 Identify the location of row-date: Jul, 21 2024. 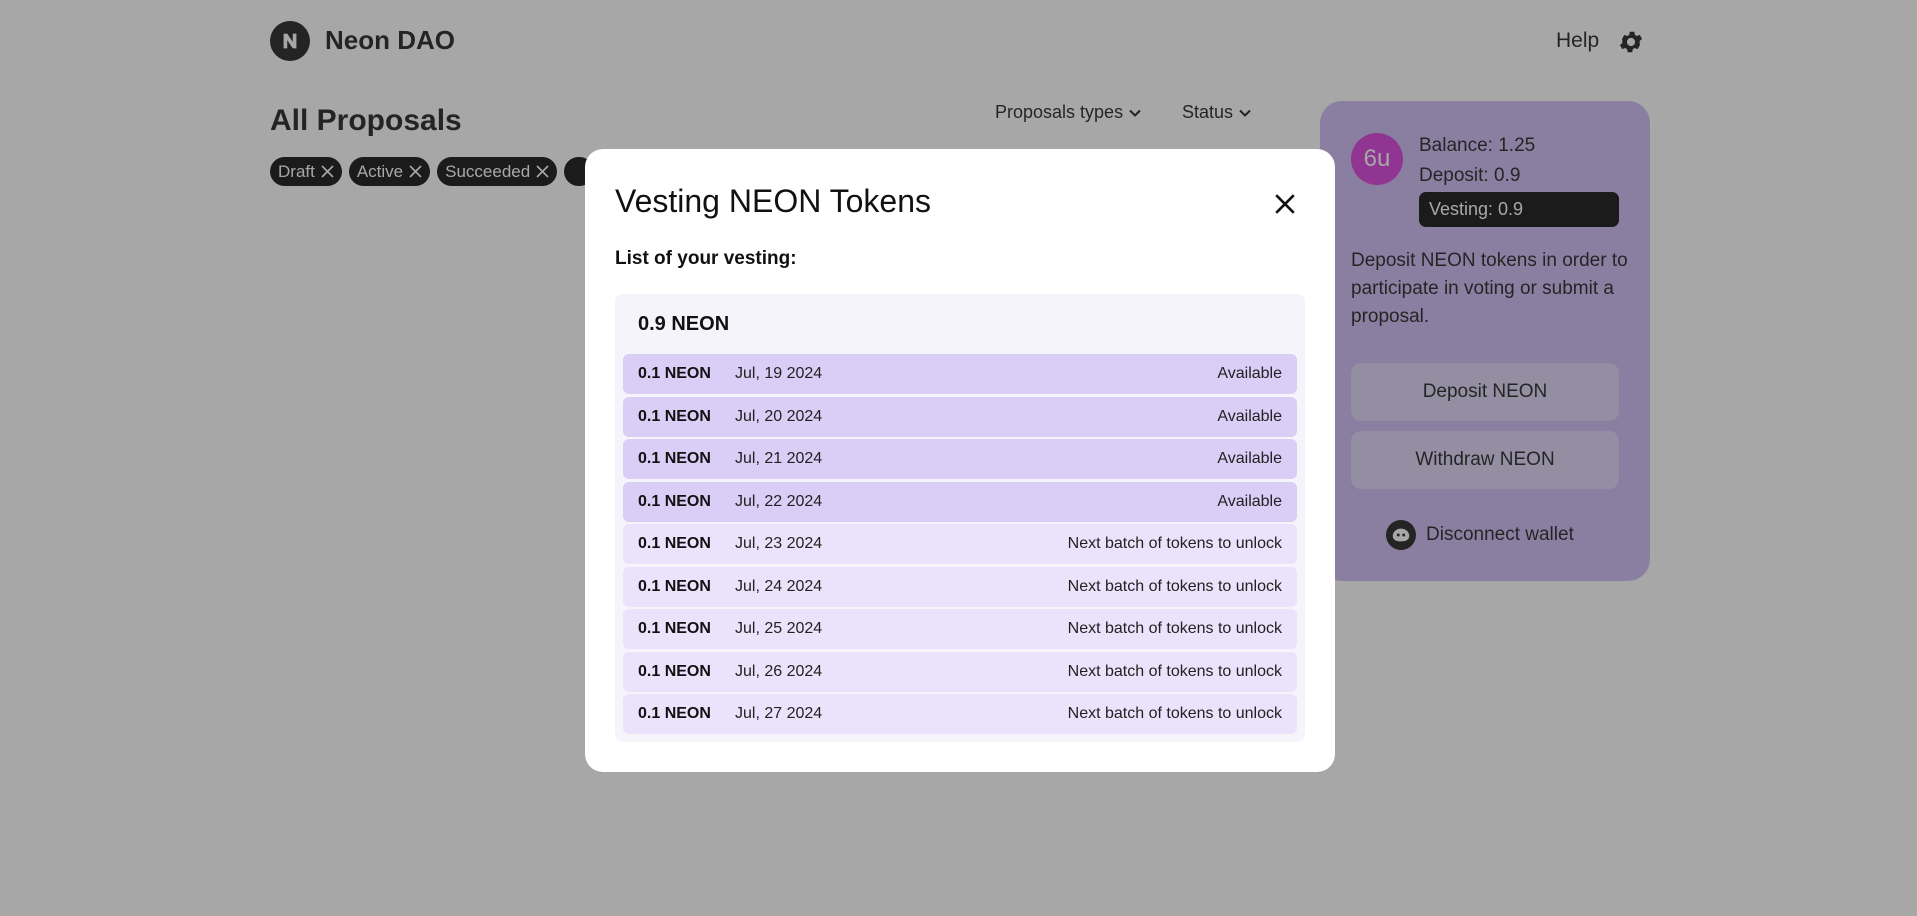
(779, 458).